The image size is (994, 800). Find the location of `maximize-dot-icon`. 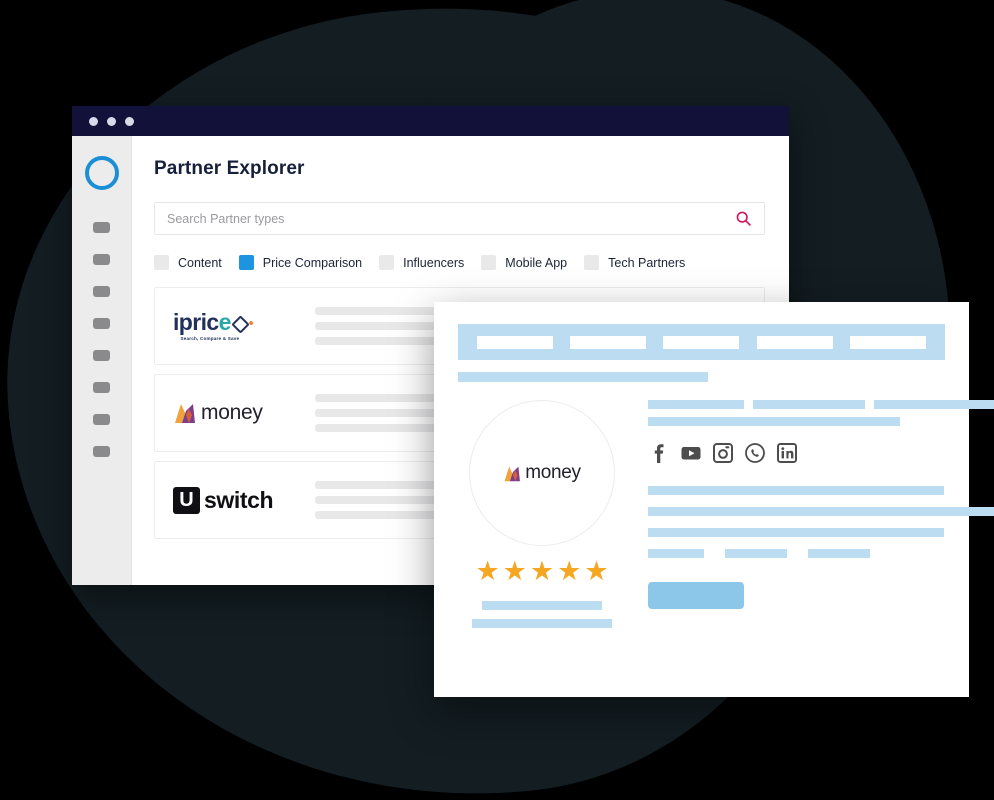

maximize-dot-icon is located at coordinates (129, 121).